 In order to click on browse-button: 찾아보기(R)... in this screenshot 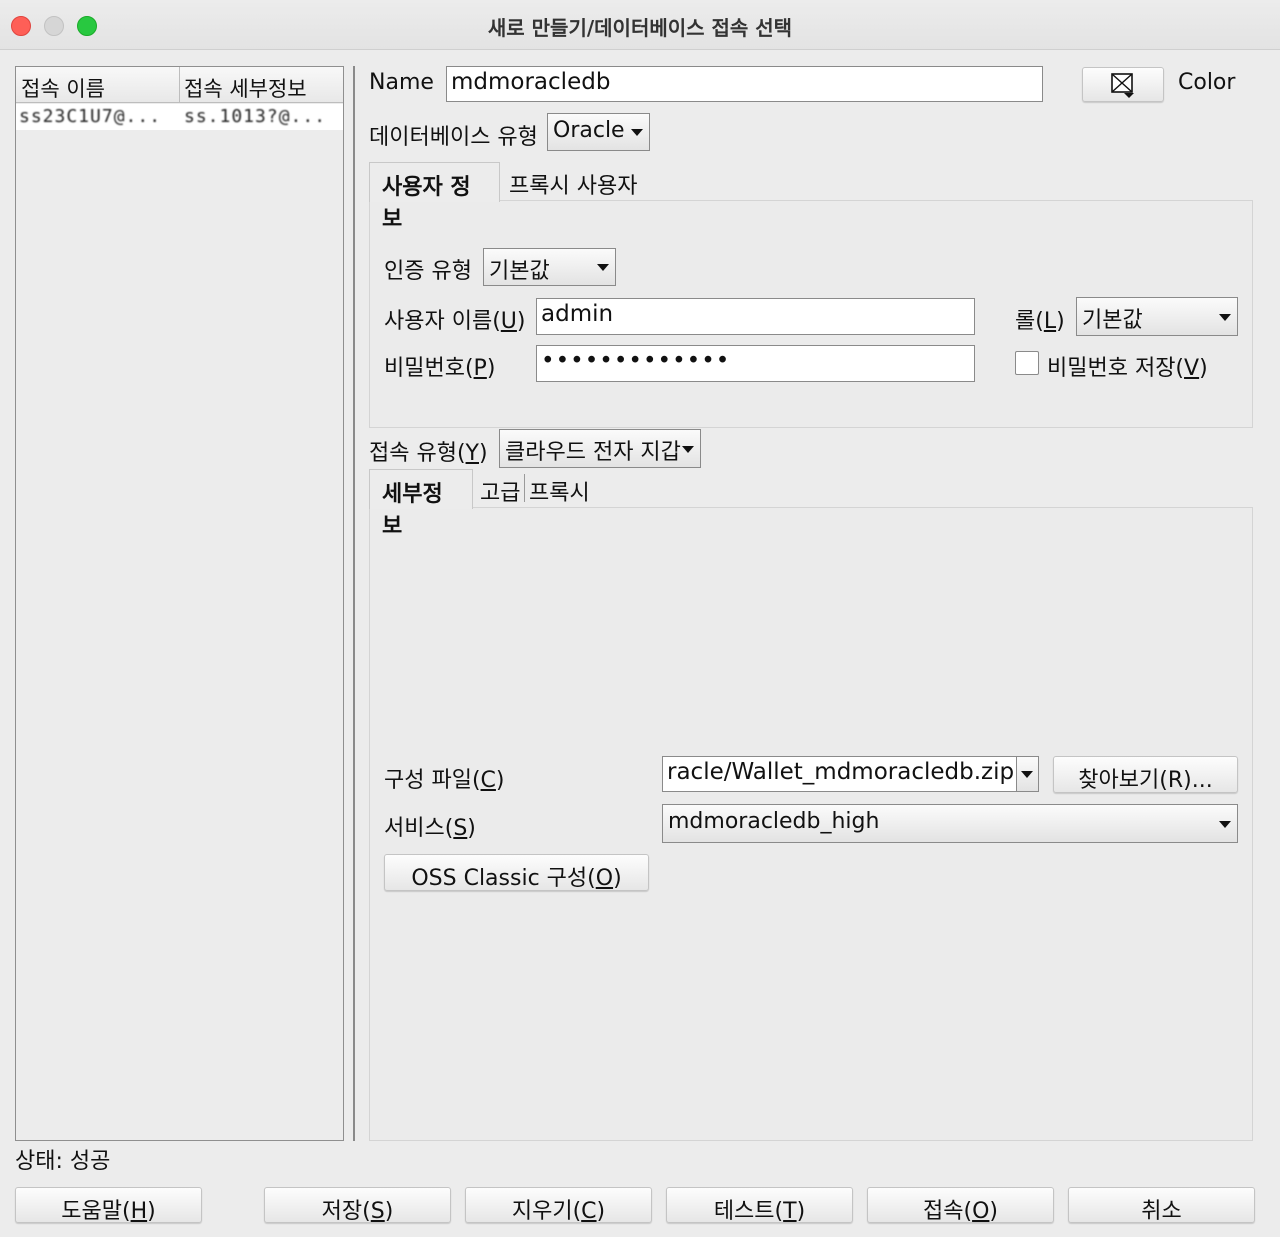, I will do `click(1145, 774)`.